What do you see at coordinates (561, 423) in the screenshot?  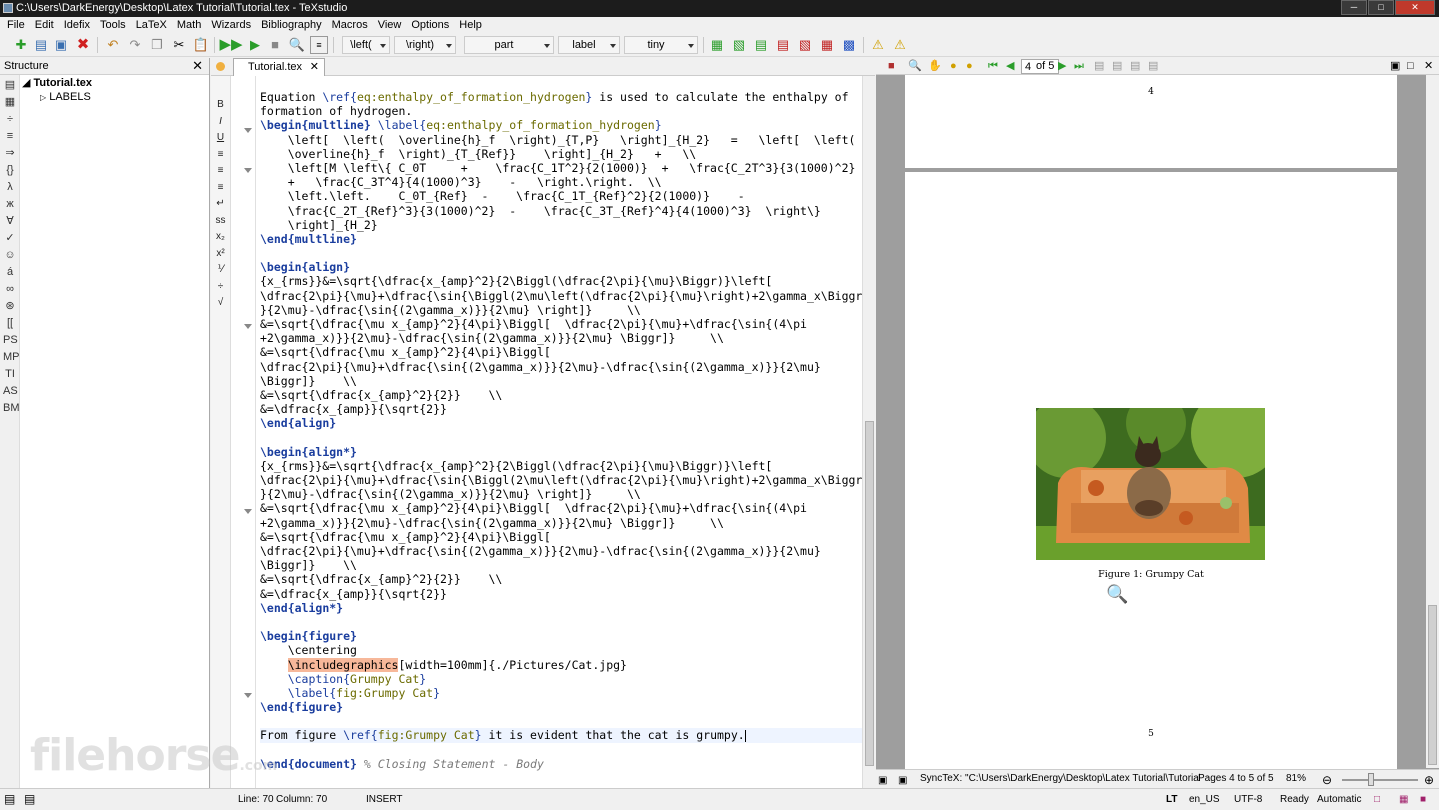 I see `code-line: \end{align}` at bounding box center [561, 423].